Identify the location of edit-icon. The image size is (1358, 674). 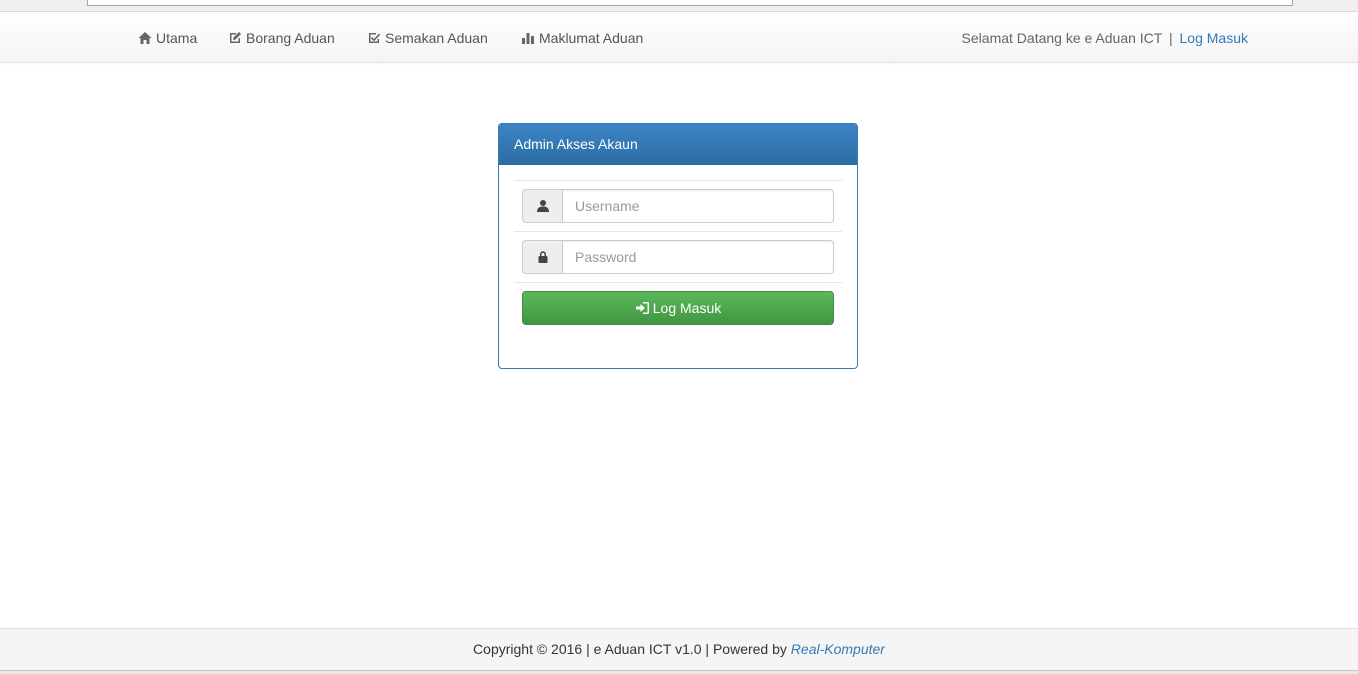
(235, 37).